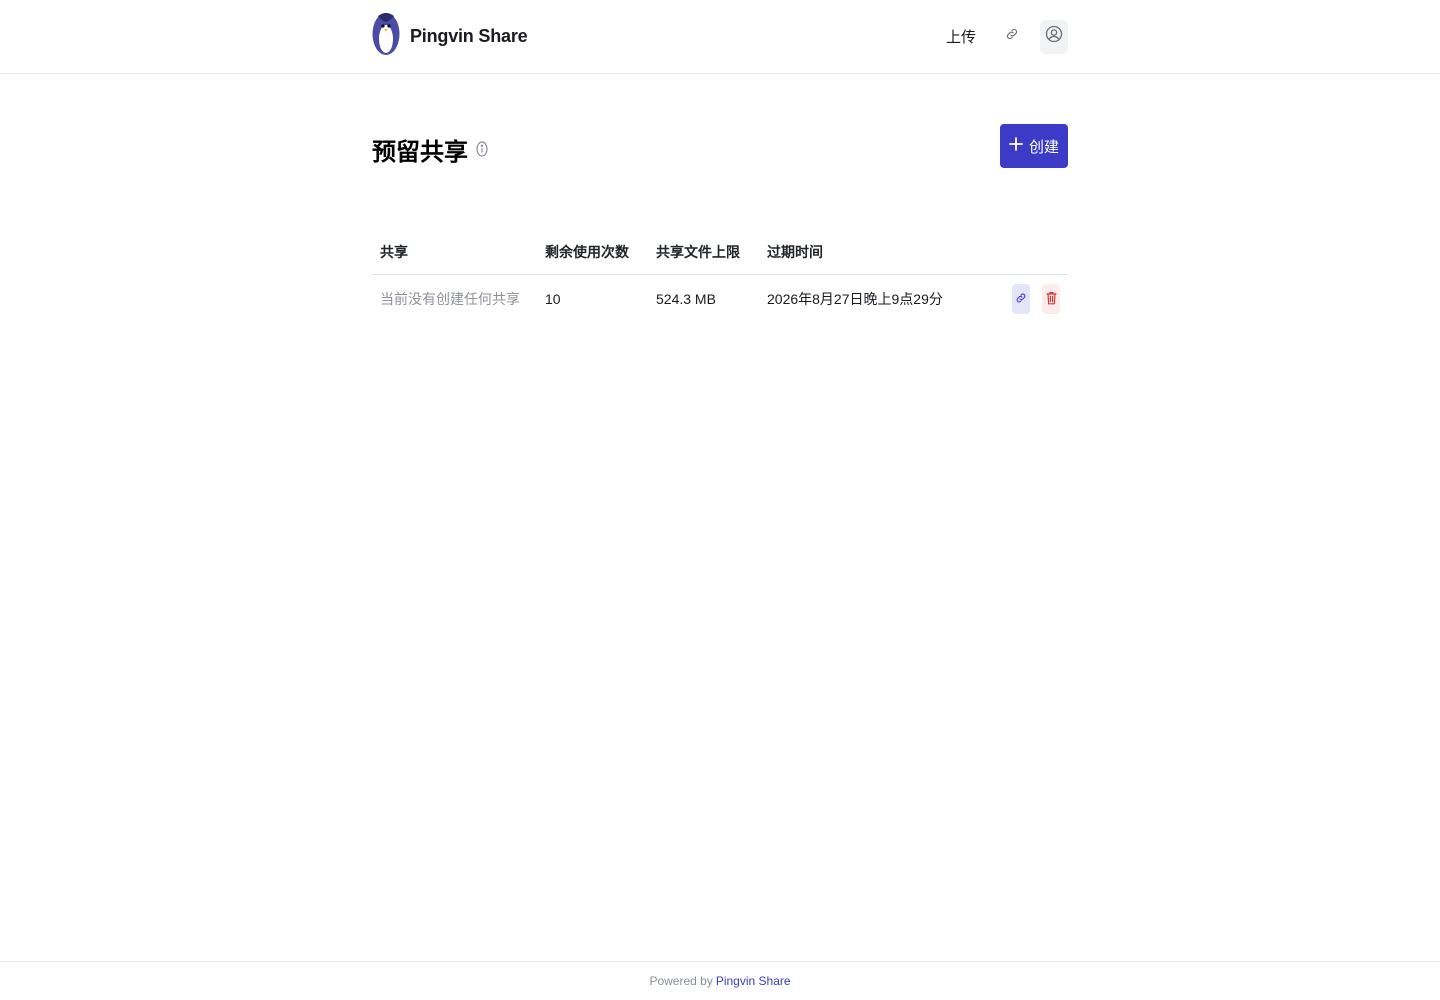  I want to click on nav-links: 上传, so click(1003, 36).